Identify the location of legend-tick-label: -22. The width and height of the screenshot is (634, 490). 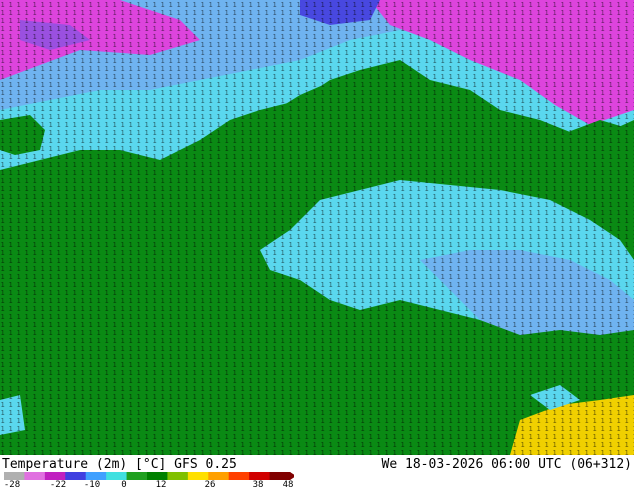
(58, 485).